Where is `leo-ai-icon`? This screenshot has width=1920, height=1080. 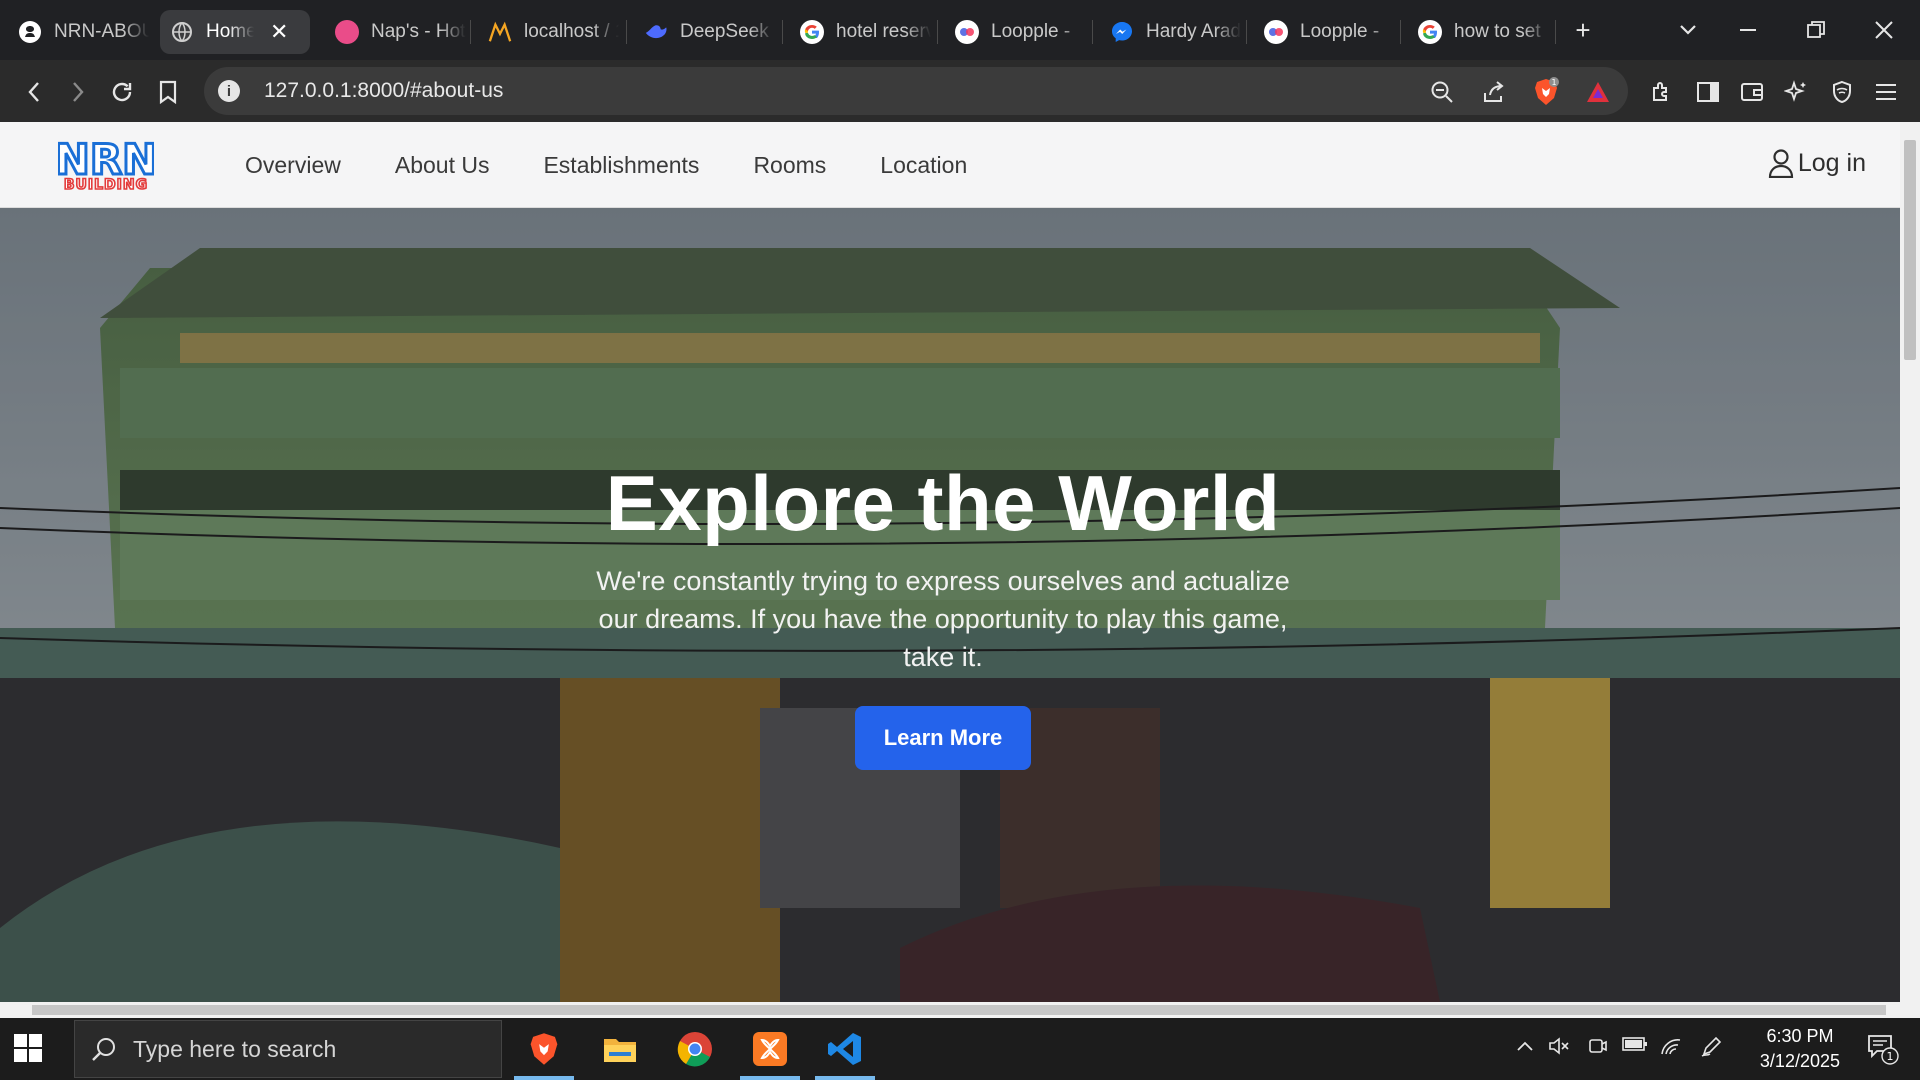 leo-ai-icon is located at coordinates (1796, 92).